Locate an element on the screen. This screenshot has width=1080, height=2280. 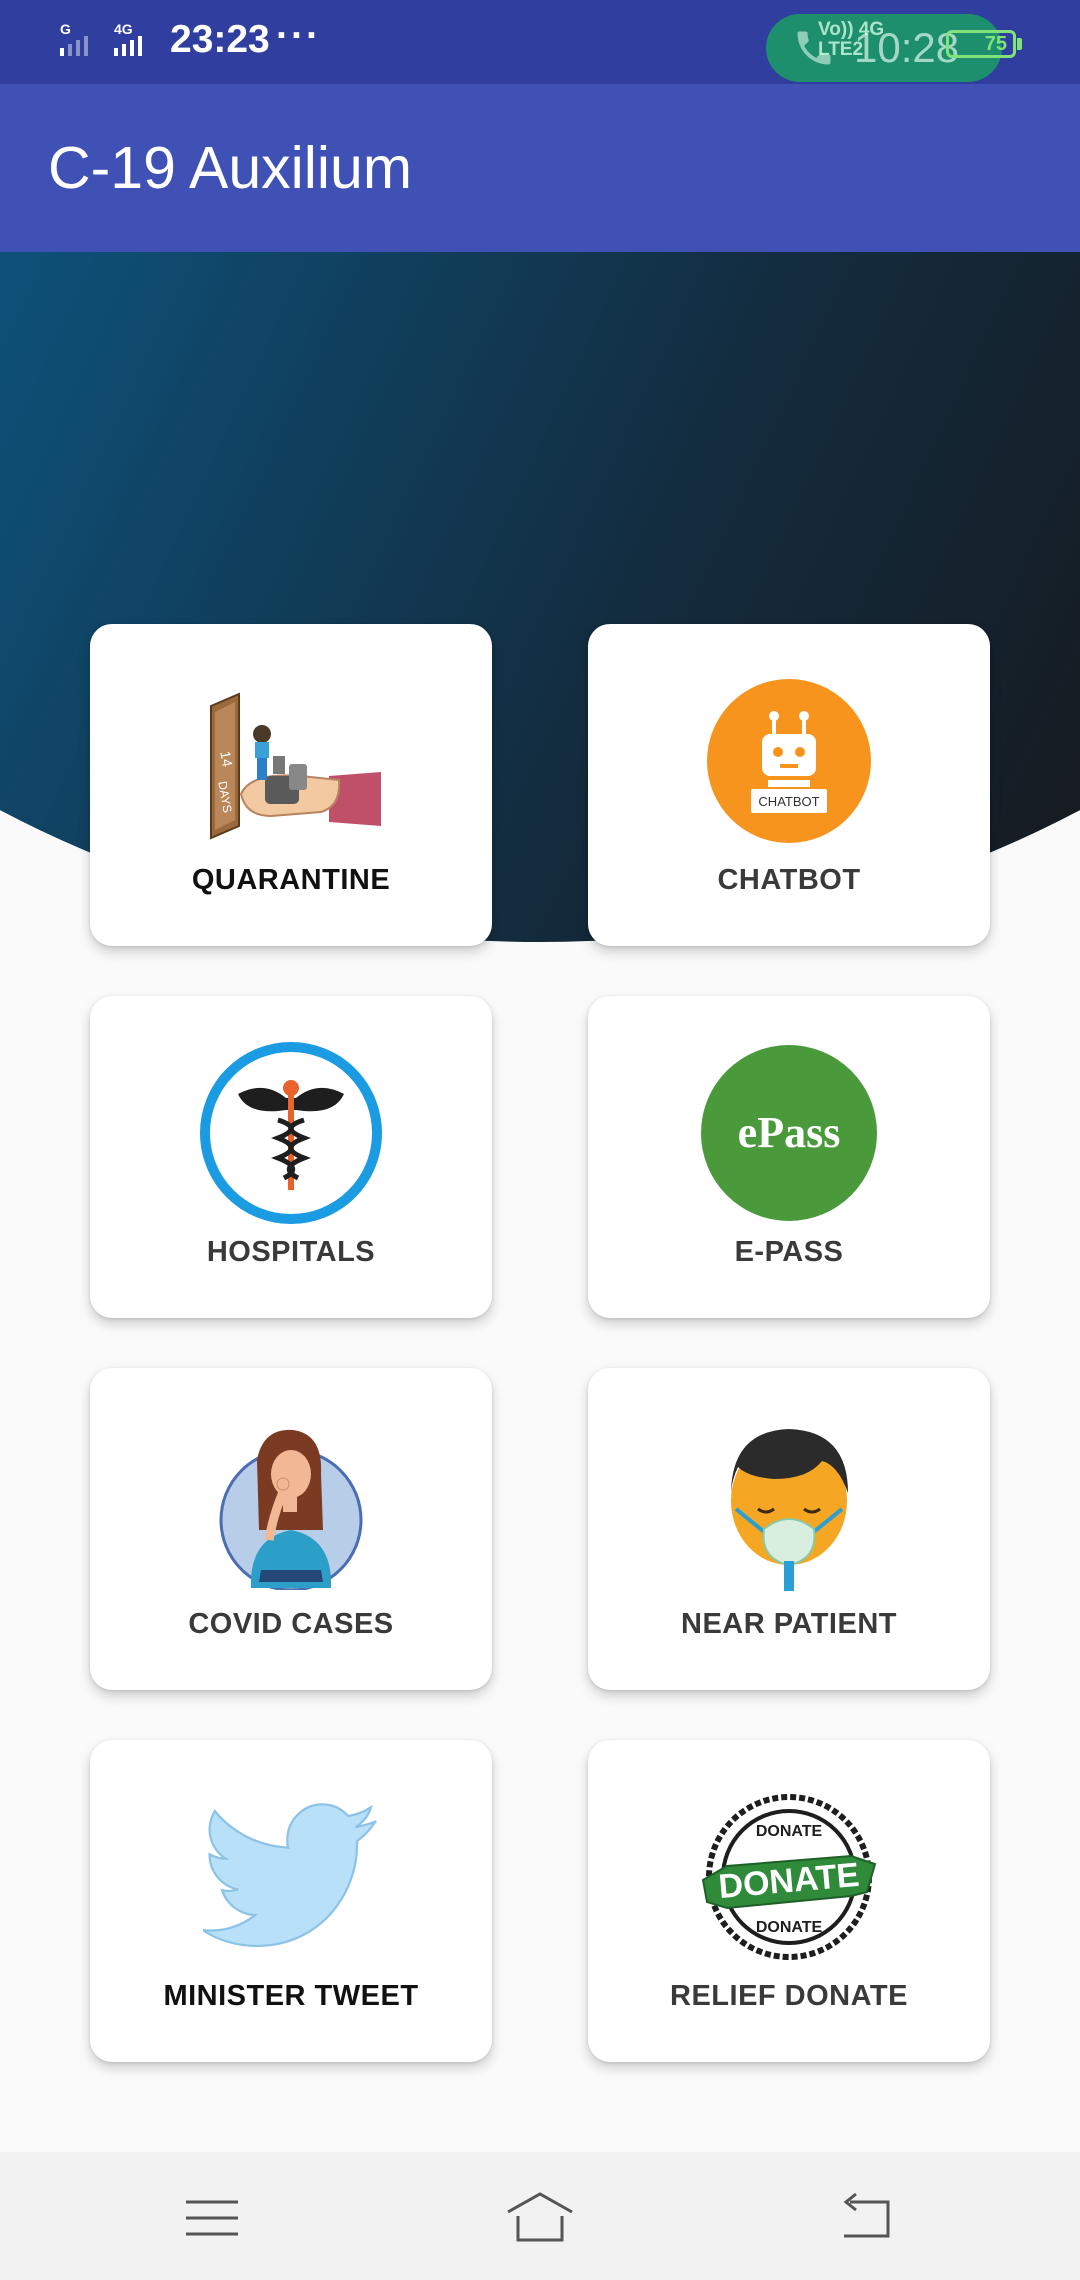
hospital-caduceus-icon is located at coordinates (291, 1133).